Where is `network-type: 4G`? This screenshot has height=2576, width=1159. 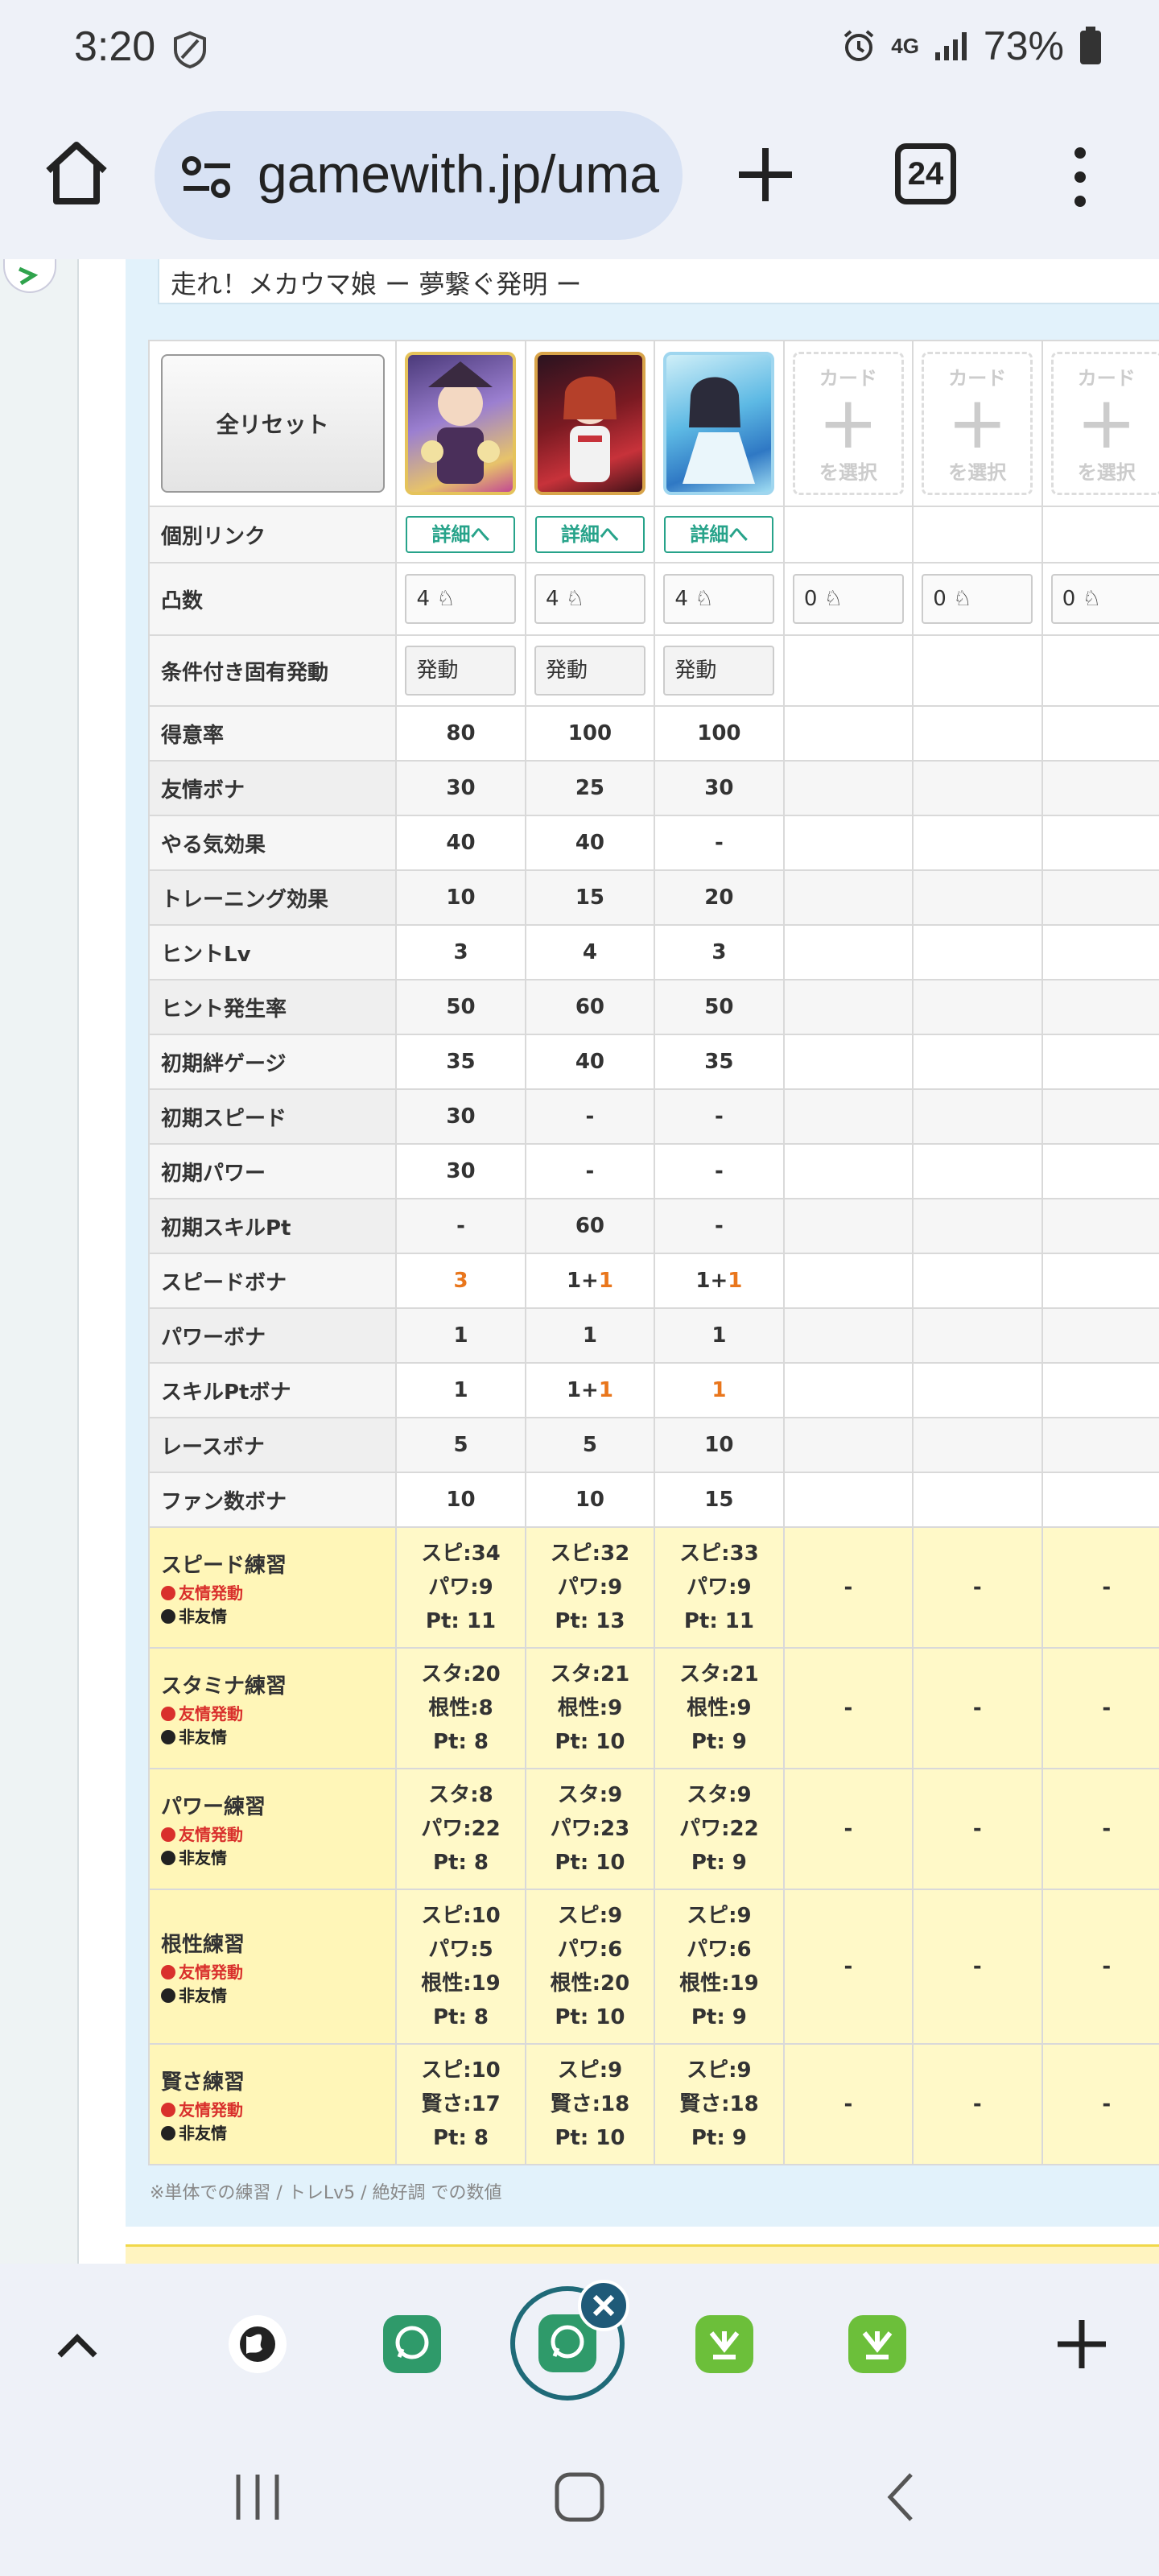 network-type: 4G is located at coordinates (905, 46).